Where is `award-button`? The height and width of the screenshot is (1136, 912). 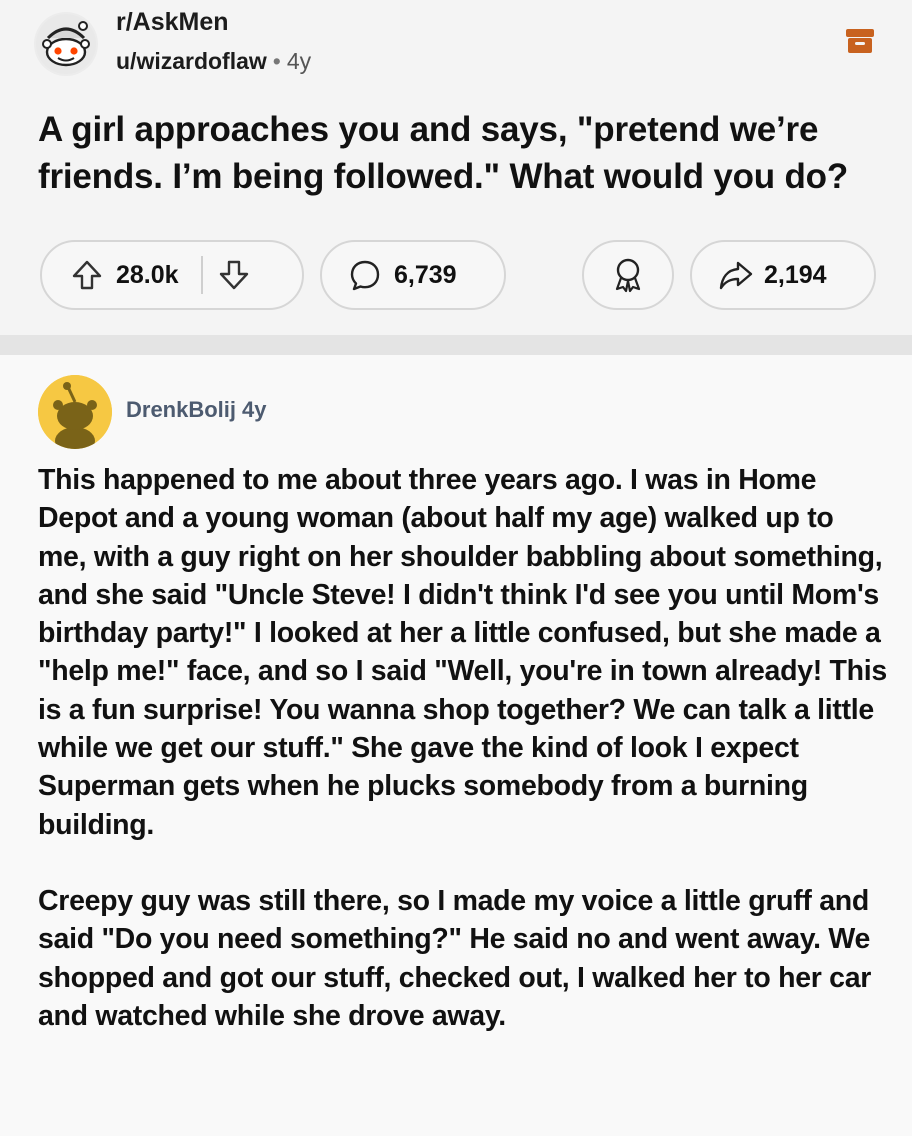 award-button is located at coordinates (628, 275).